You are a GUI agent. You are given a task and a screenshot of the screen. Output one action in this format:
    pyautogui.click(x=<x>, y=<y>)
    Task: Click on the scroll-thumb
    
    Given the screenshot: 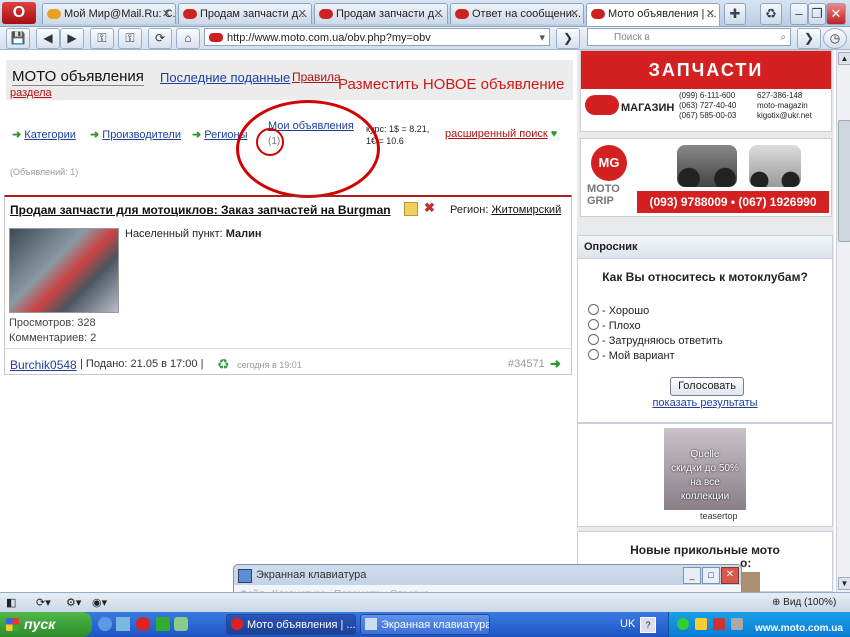 What is the action you would take?
    pyautogui.click(x=844, y=181)
    